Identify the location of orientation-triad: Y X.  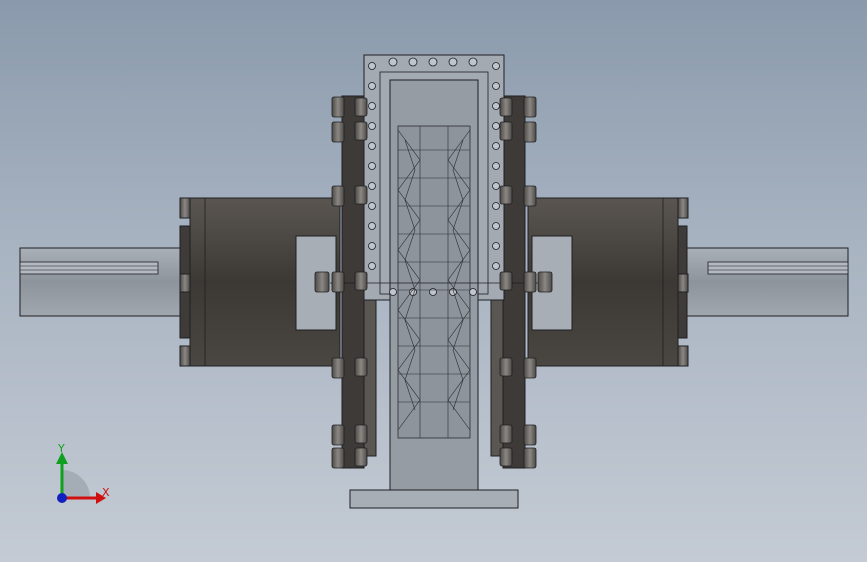
(83, 473).